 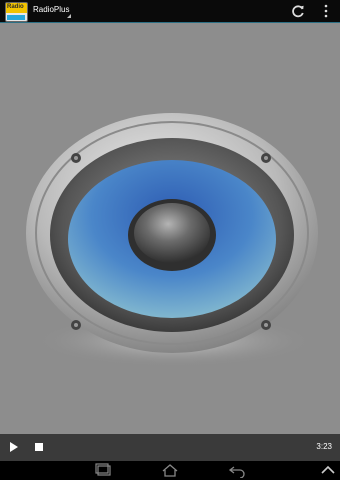 I want to click on recent-apps-icon, so click(x=104, y=470).